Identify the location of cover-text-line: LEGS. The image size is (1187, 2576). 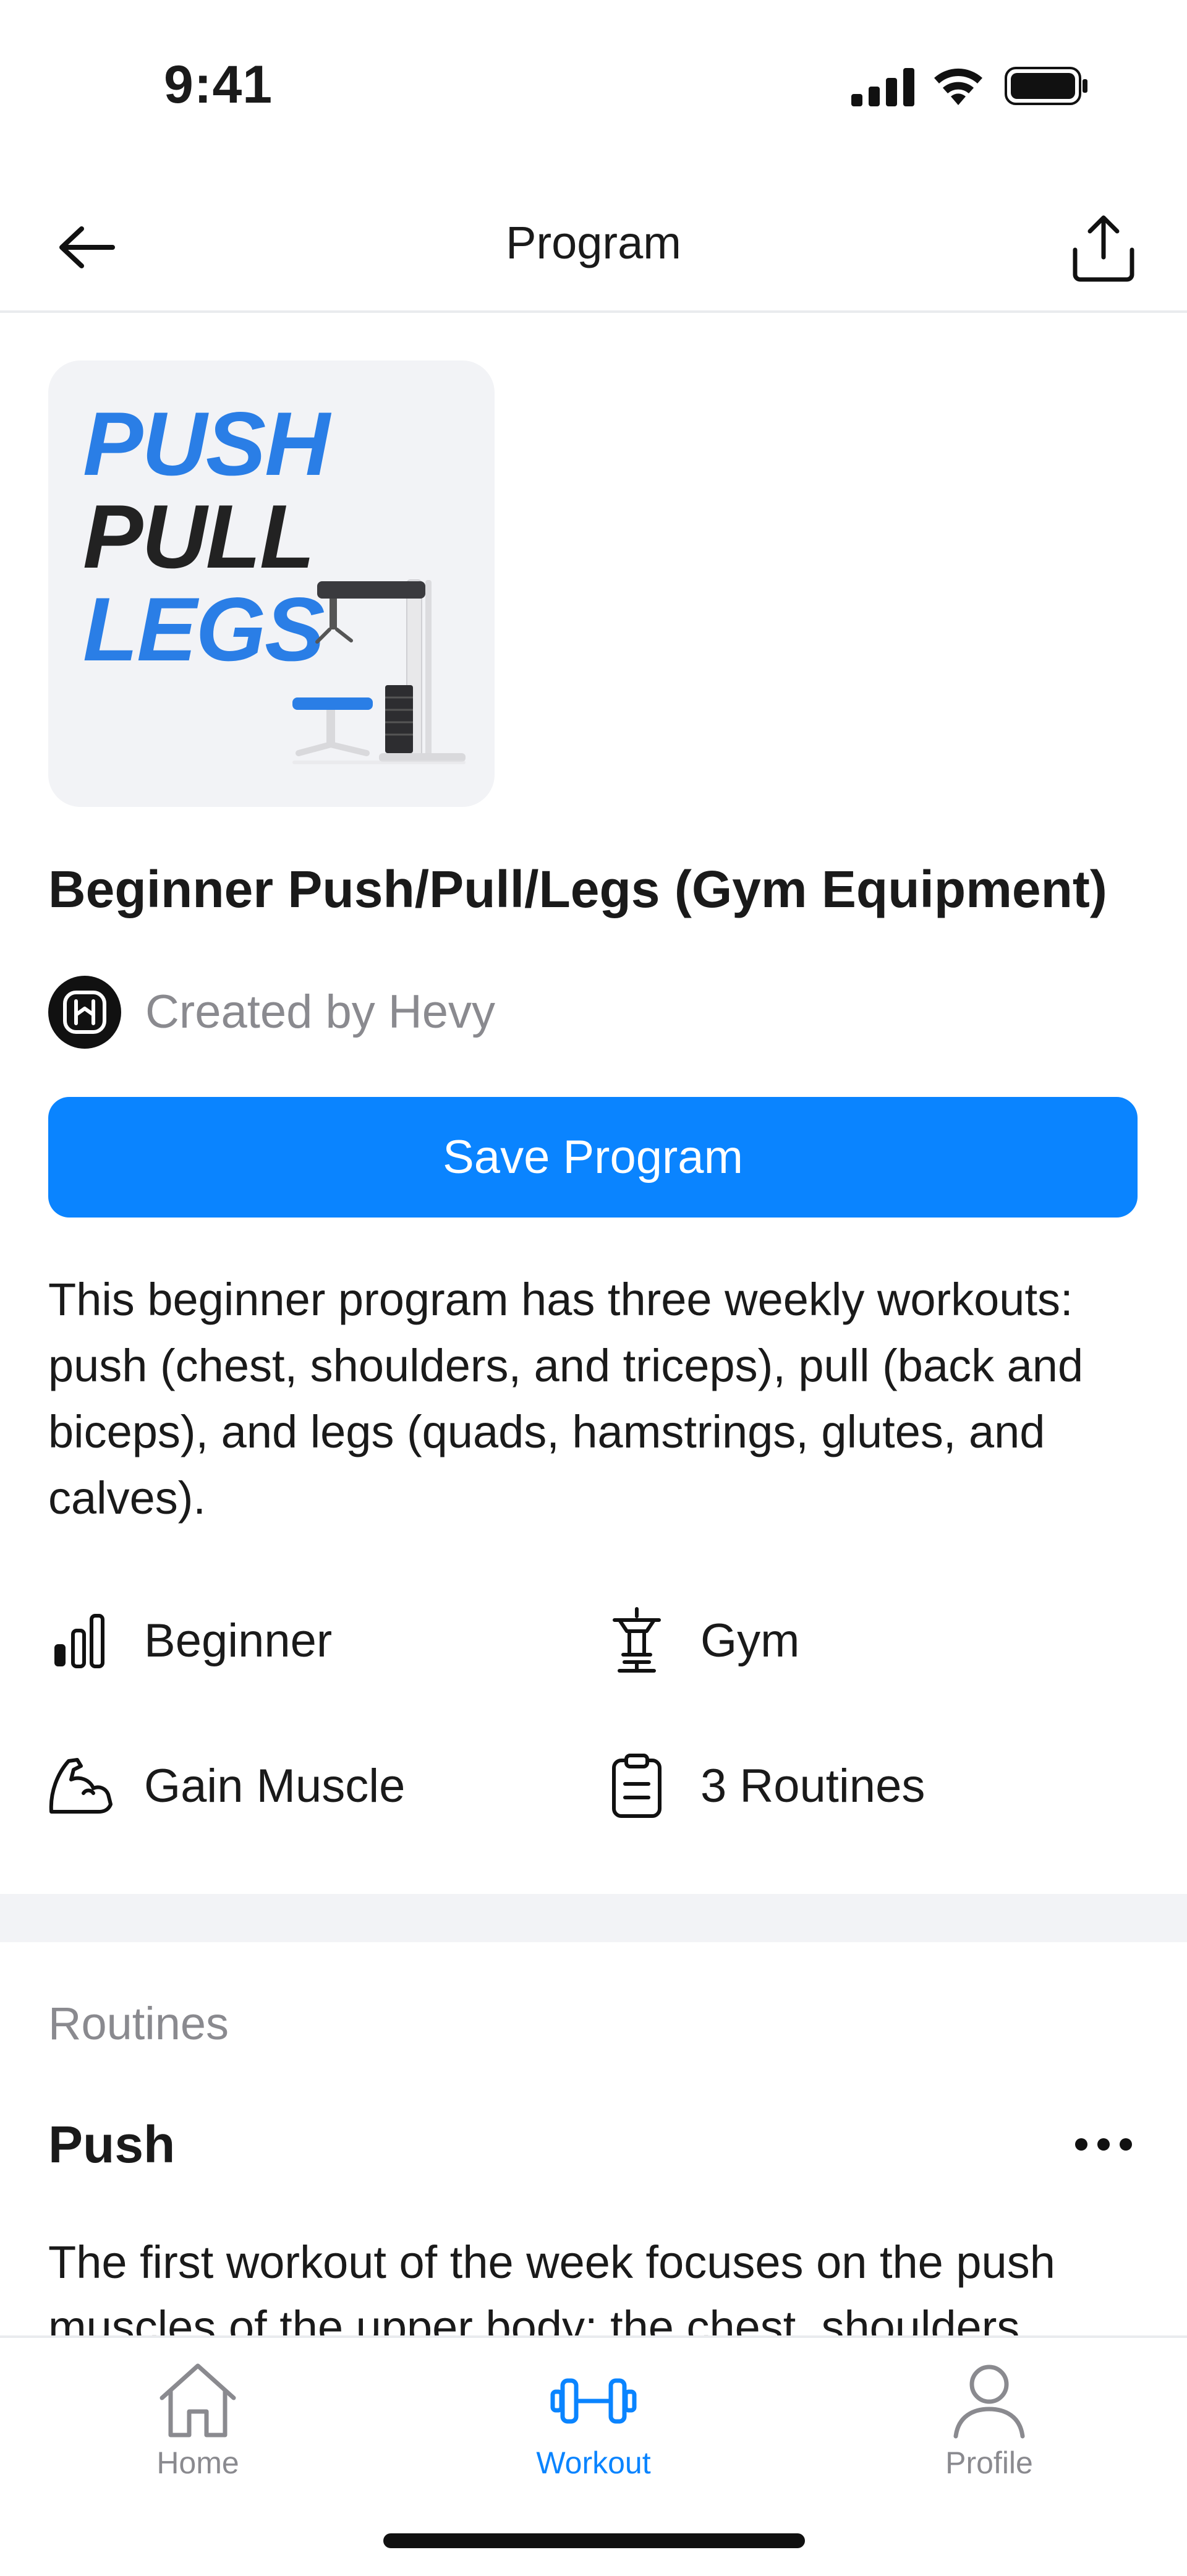
(204, 629).